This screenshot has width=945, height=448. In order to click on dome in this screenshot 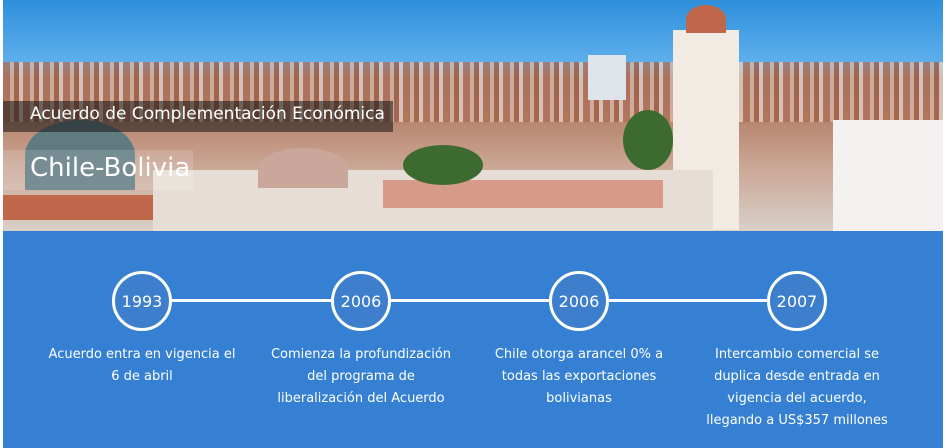, I will do `click(303, 168)`.